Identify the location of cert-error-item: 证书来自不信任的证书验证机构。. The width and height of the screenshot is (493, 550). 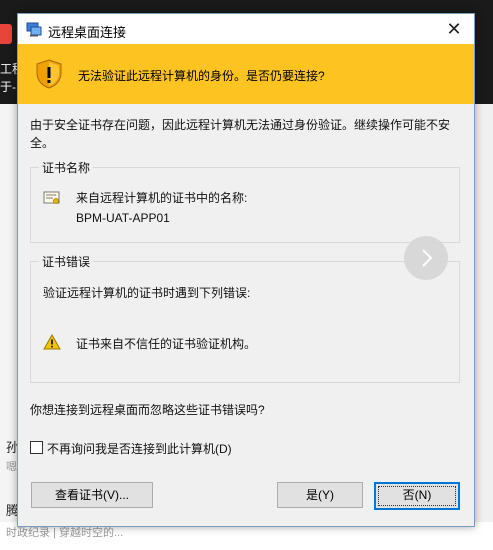
(166, 344).